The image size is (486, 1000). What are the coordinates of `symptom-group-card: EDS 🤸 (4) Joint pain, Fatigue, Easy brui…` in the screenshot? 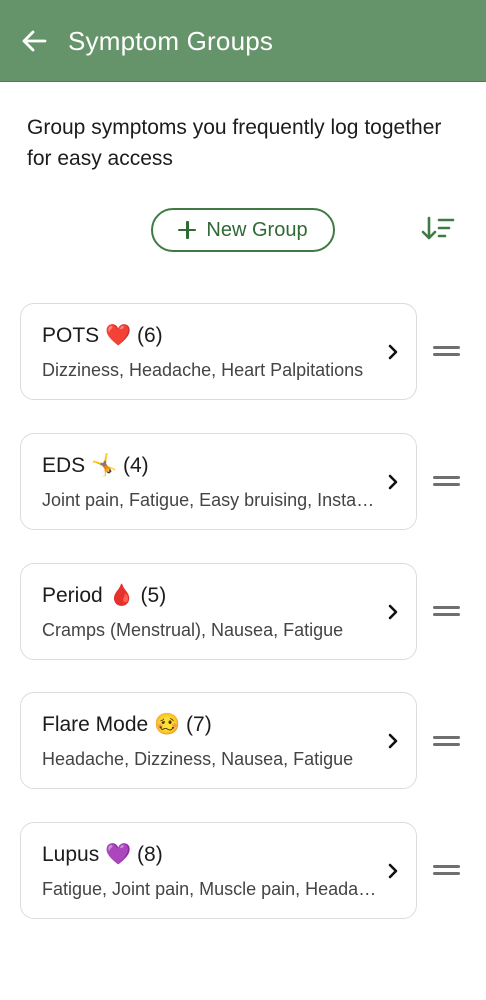 It's located at (218, 481).